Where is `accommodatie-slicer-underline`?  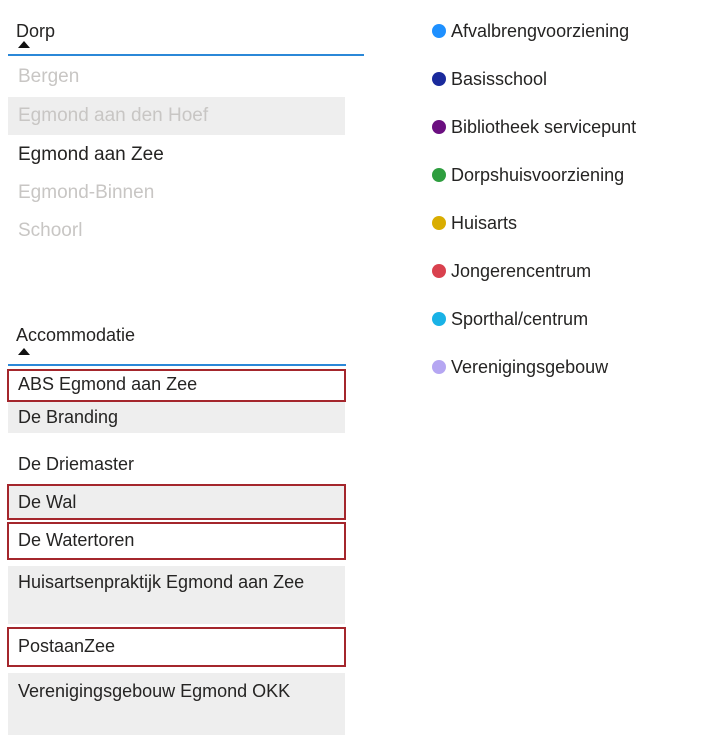
accommodatie-slicer-underline is located at coordinates (177, 365).